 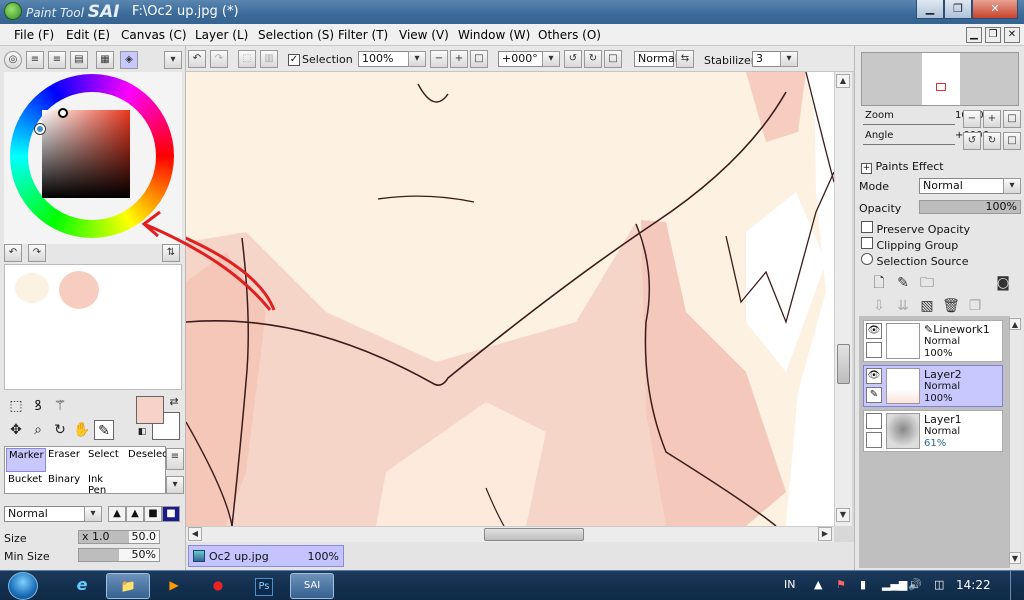 I want to click on min-size-slider: 50%, so click(x=119, y=555).